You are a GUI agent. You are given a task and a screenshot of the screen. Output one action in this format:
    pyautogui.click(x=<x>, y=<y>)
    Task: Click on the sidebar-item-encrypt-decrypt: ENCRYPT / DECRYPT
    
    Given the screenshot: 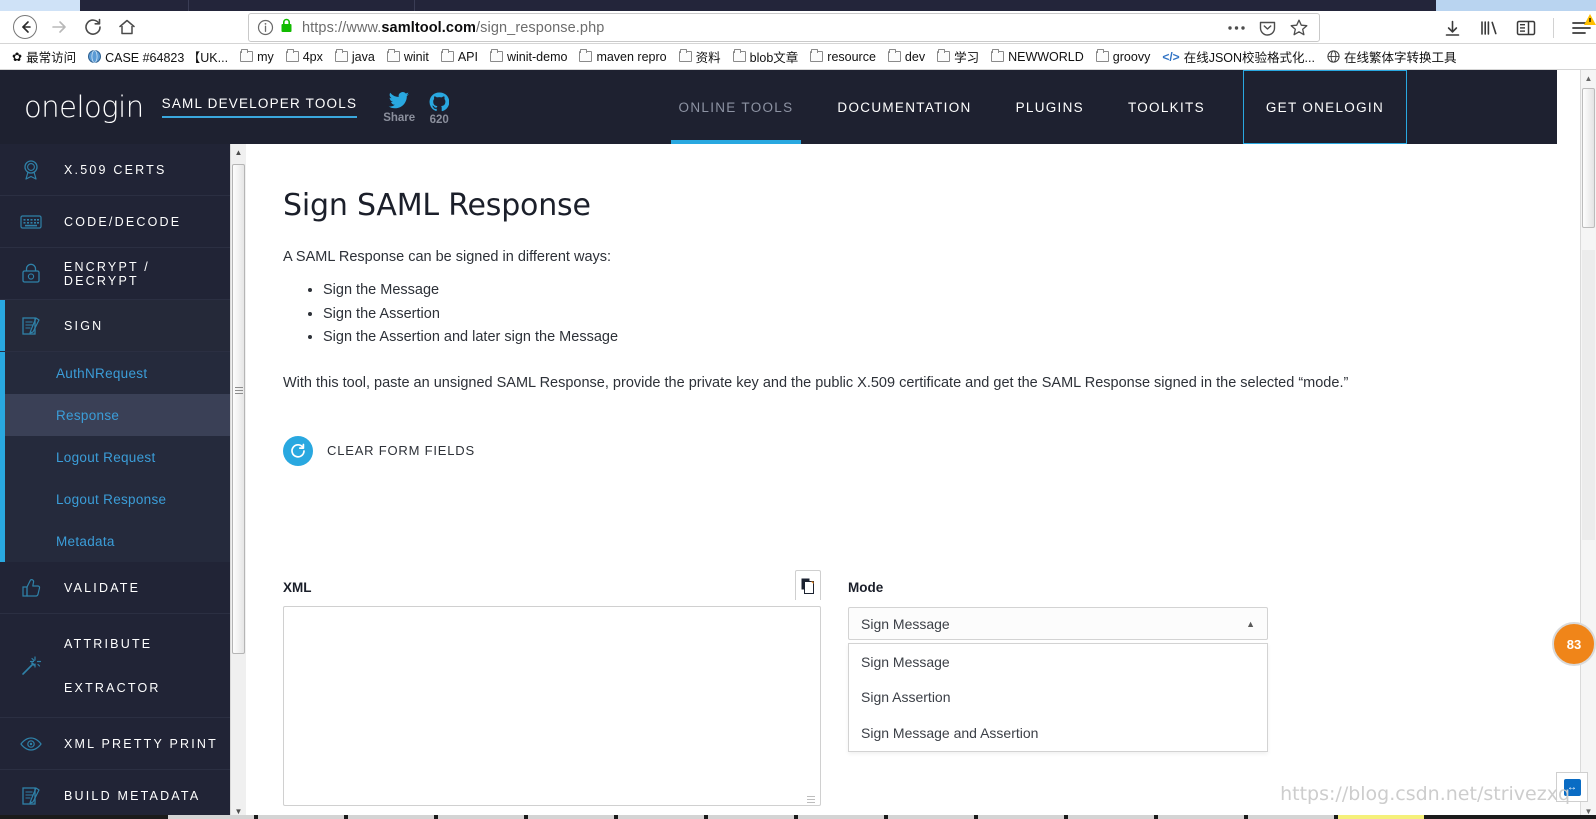 What is the action you would take?
    pyautogui.click(x=115, y=274)
    